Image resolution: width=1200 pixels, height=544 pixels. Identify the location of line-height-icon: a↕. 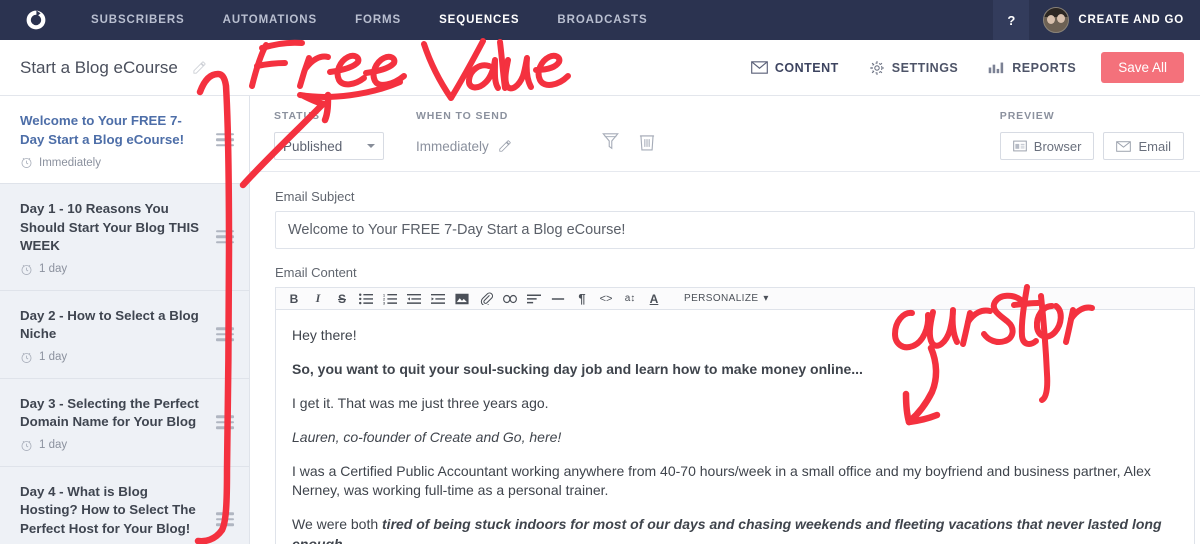
(630, 298).